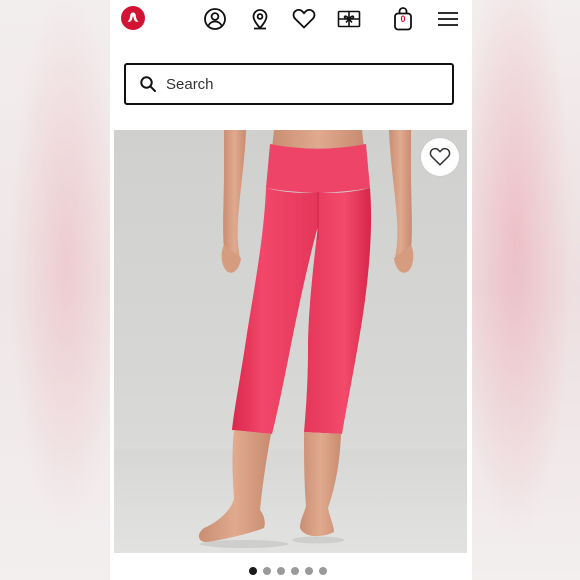 This screenshot has height=580, width=580. I want to click on gift-card-icon, so click(349, 19).